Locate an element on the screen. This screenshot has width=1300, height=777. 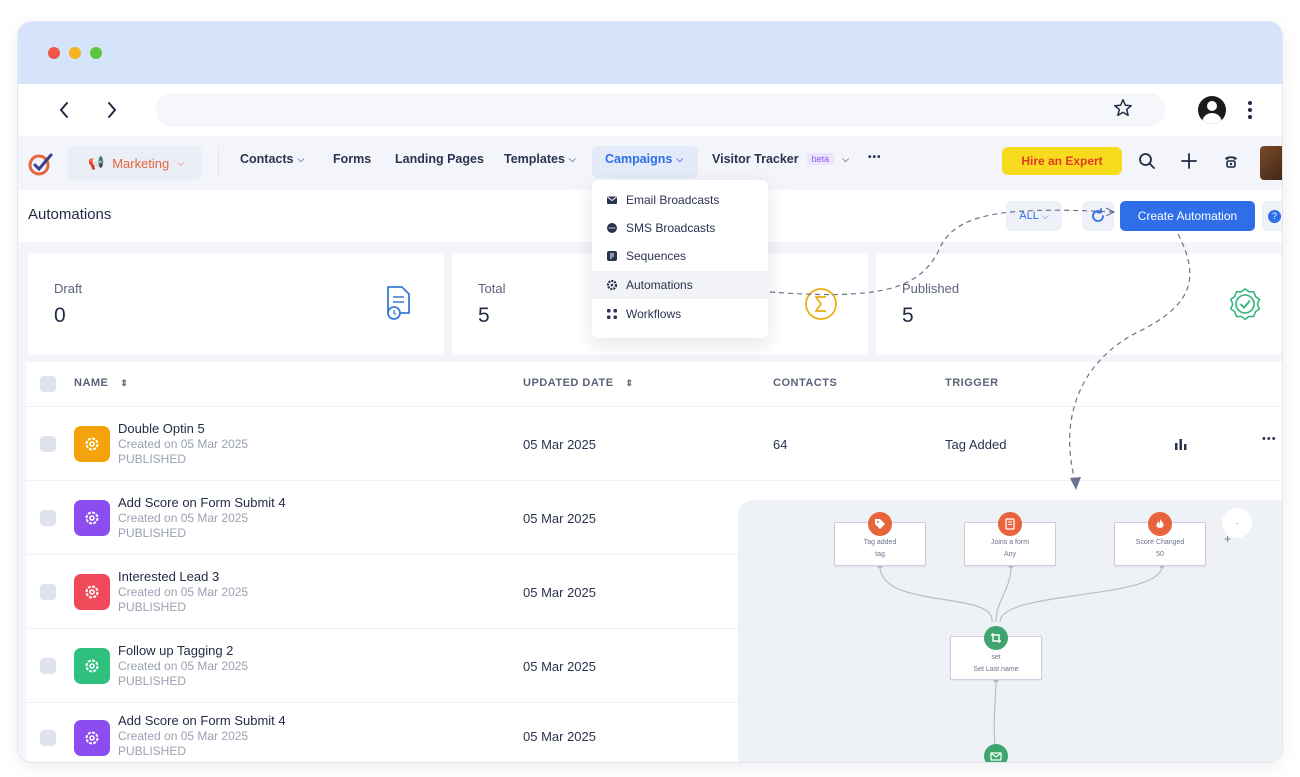
annotation-arrows is located at coordinates (980, 348).